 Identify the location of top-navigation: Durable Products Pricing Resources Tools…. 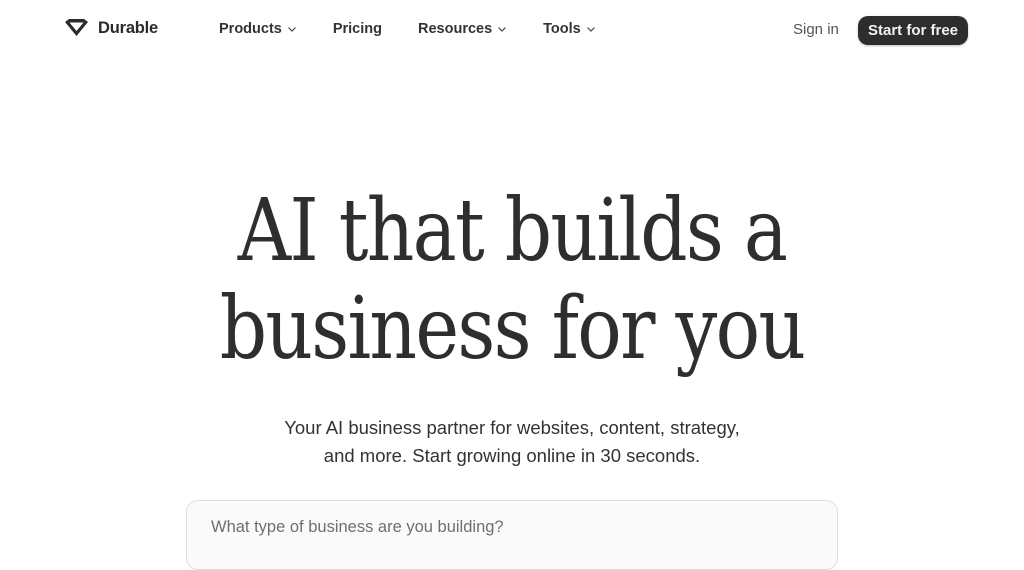
(512, 30).